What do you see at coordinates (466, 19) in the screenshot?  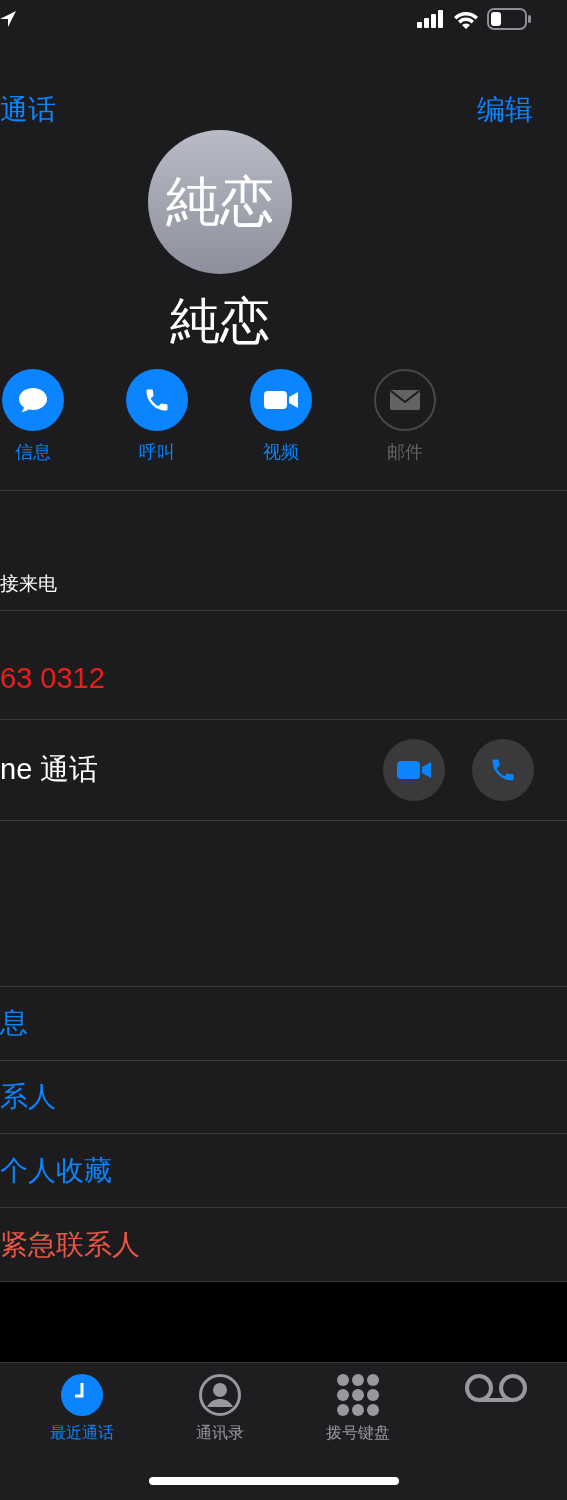 I see `wifi-icon` at bounding box center [466, 19].